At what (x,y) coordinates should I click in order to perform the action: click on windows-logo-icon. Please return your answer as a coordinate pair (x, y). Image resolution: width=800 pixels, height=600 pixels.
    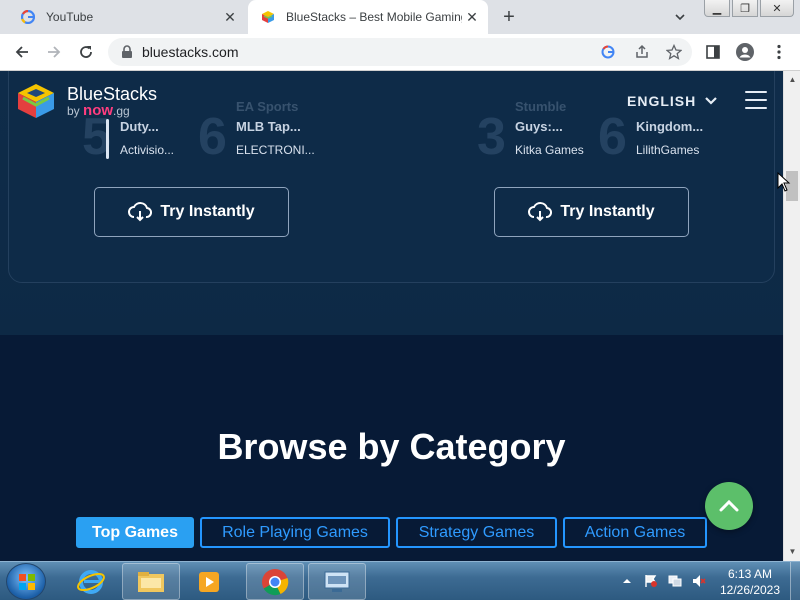
    Looking at the image, I should click on (27, 582).